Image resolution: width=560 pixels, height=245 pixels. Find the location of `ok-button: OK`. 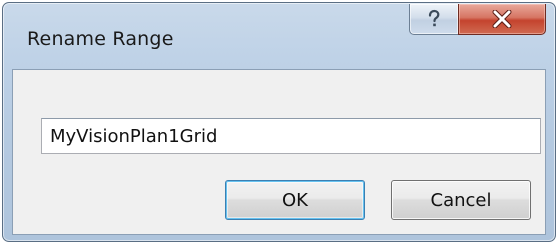

ok-button: OK is located at coordinates (295, 200).